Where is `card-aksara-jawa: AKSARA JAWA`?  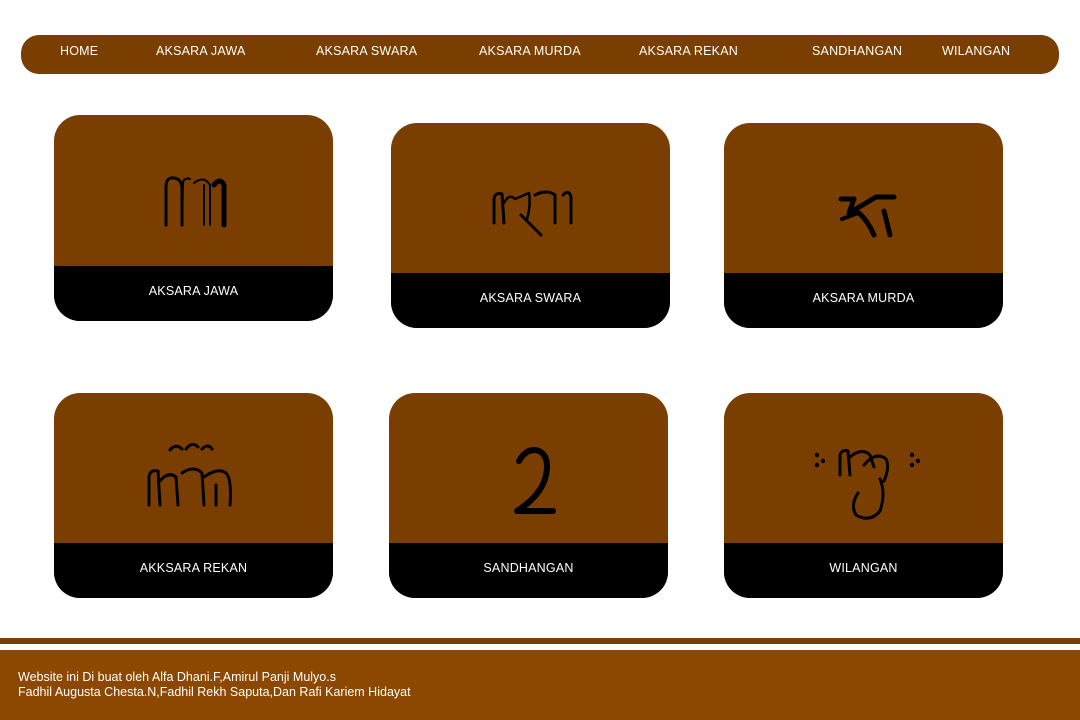
card-aksara-jawa: AKSARA JAWA is located at coordinates (193, 218).